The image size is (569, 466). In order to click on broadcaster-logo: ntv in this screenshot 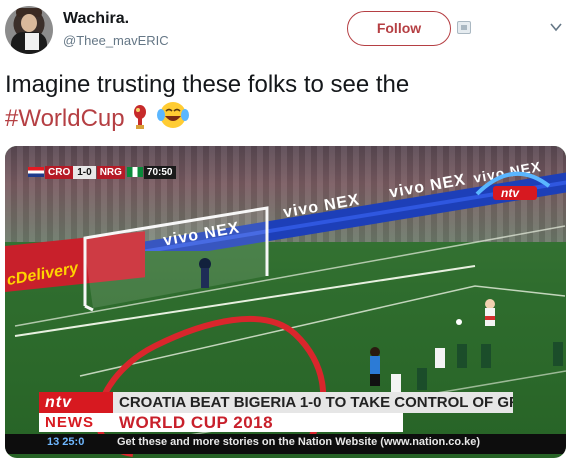, I will do `click(513, 184)`.